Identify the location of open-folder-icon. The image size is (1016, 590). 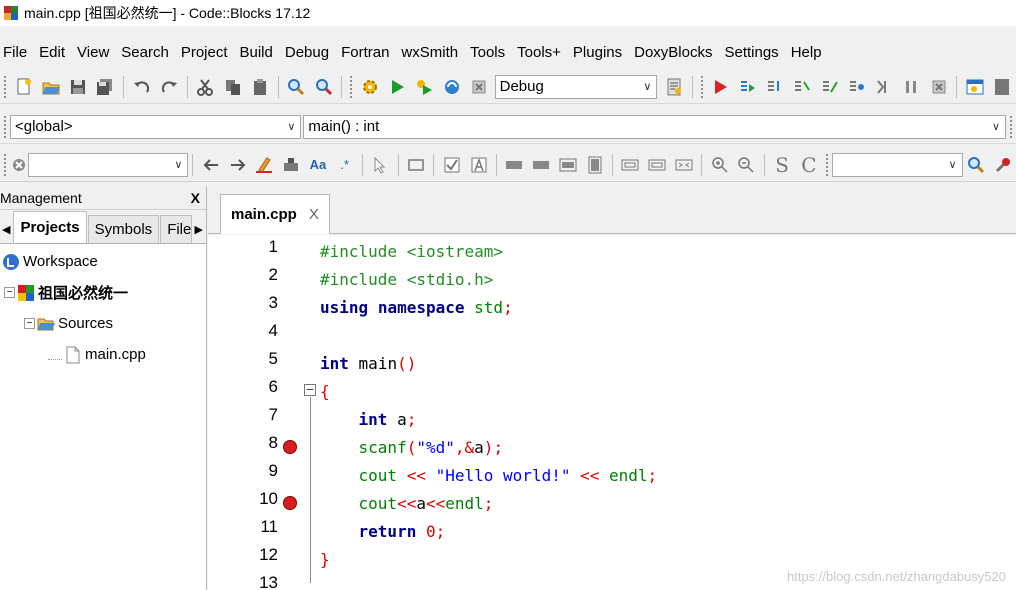
(50, 87).